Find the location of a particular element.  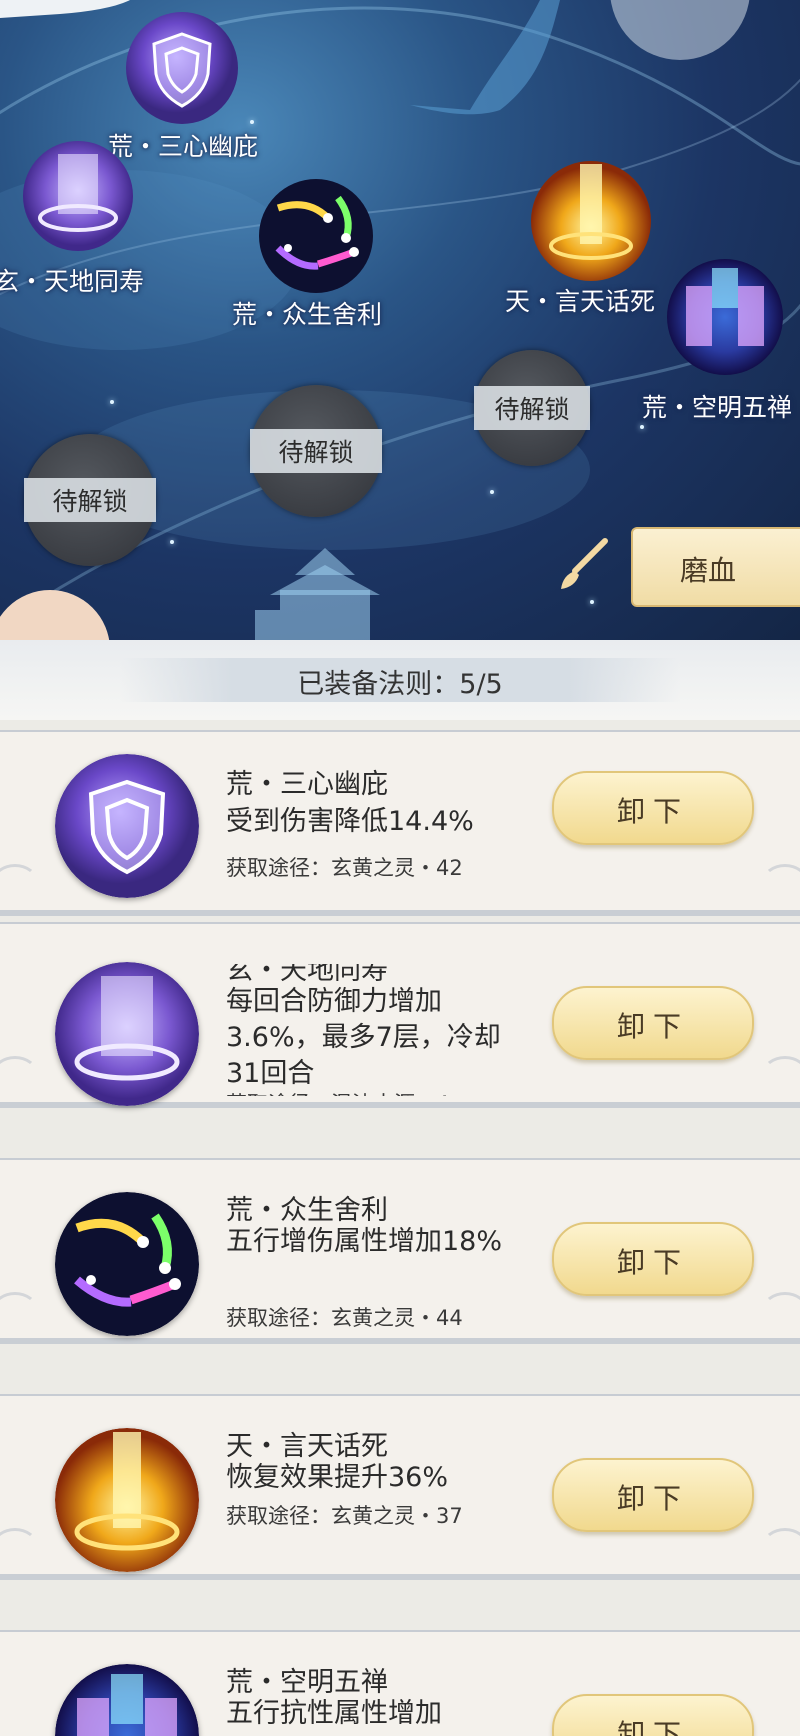

law-source: 获取途径：玄黄之灵・44 is located at coordinates (344, 1318).